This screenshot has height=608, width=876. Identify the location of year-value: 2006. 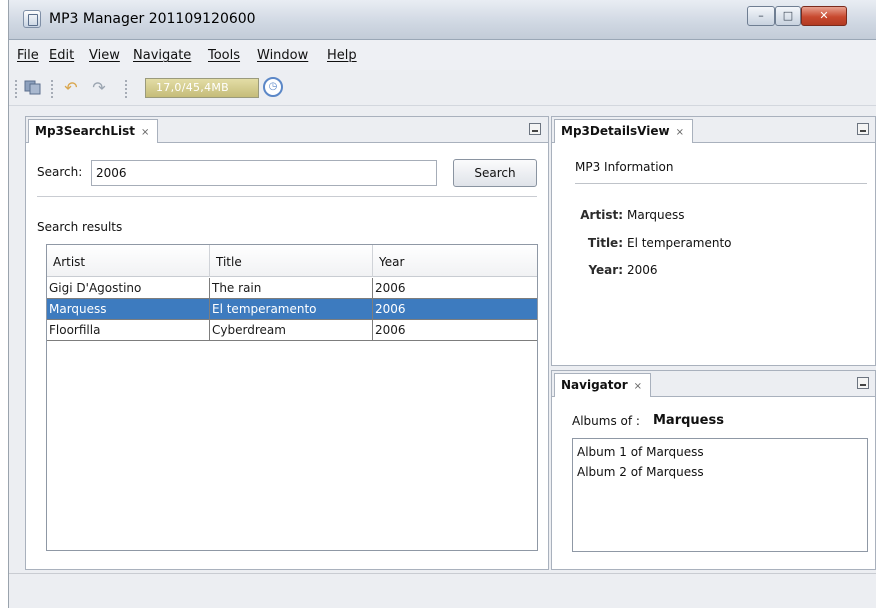
(642, 270).